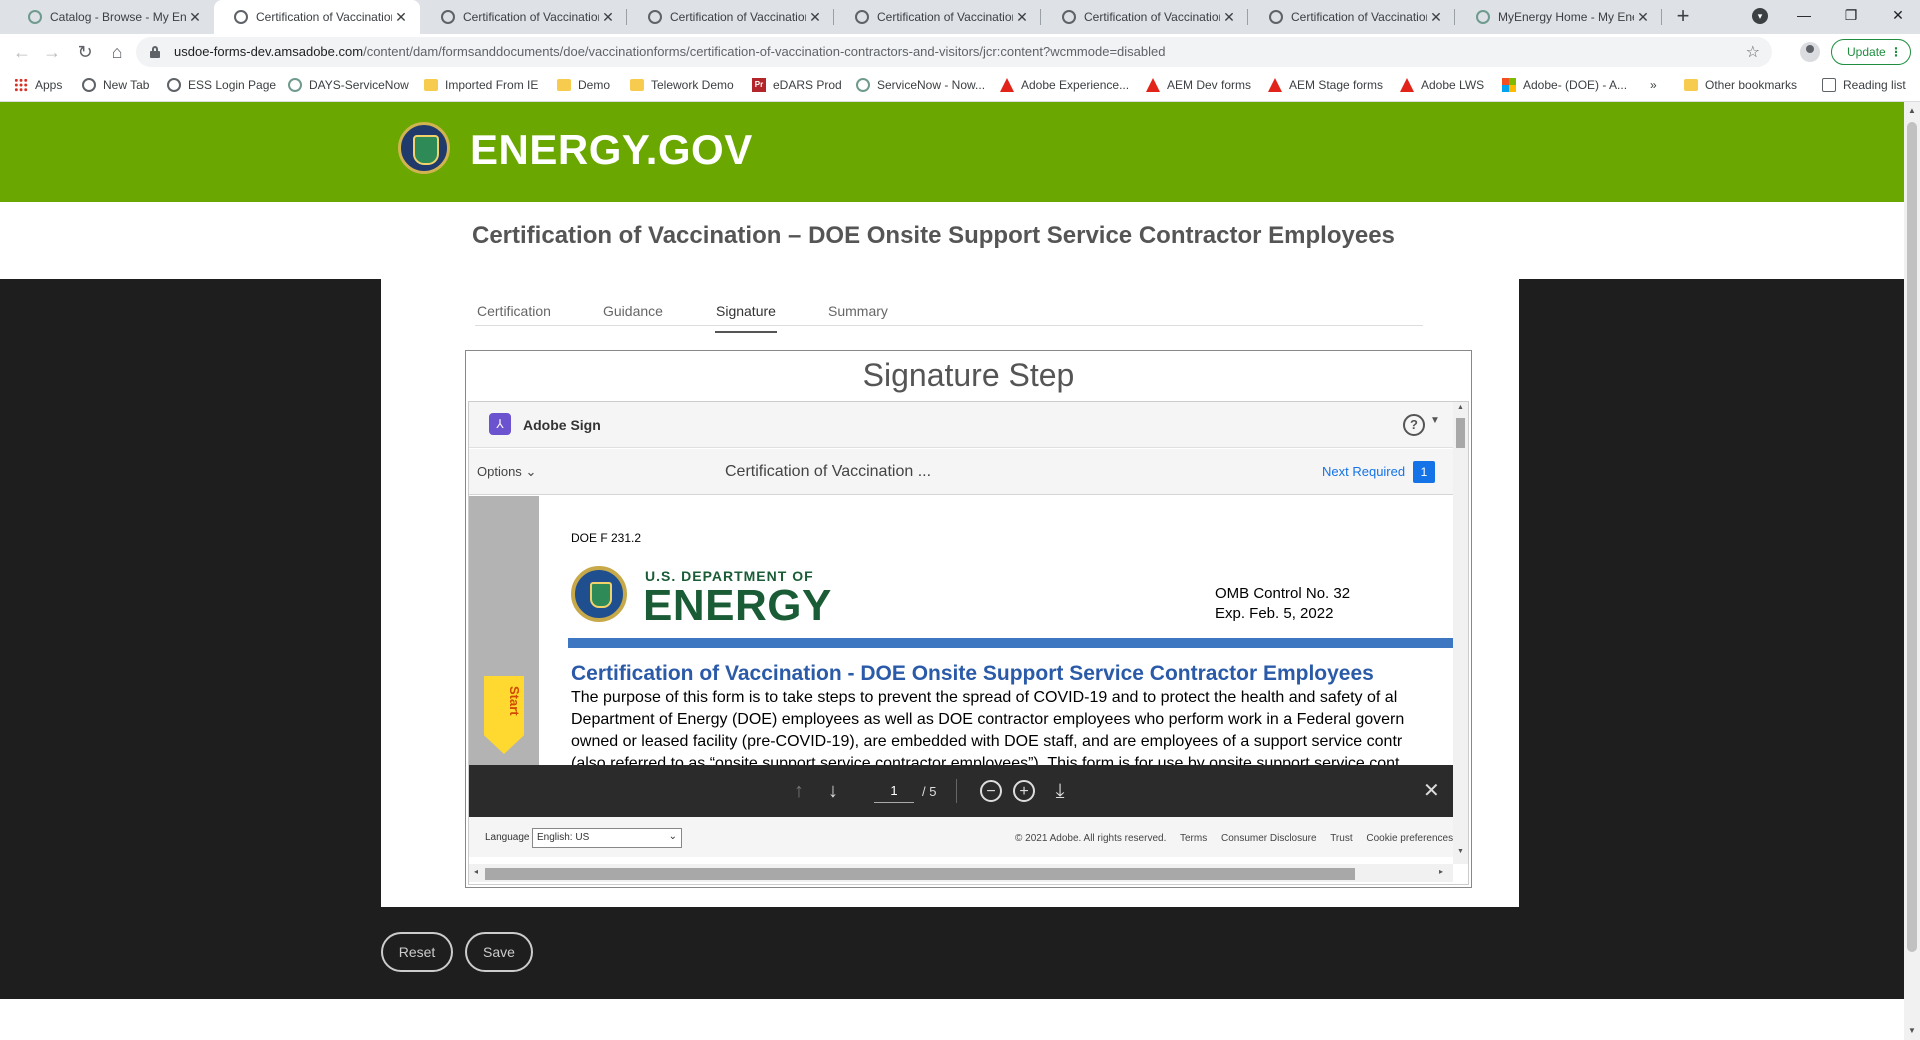  Describe the element at coordinates (1341, 838) in the screenshot. I see `trust-link: Trust` at that location.